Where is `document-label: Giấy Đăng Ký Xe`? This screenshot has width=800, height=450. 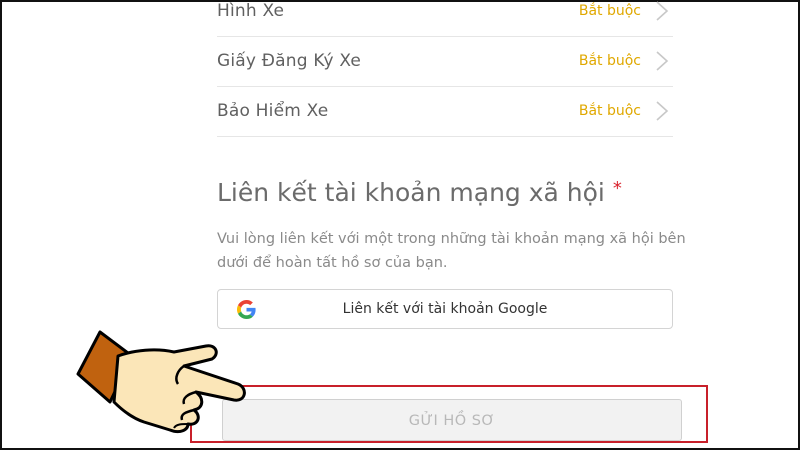 document-label: Giấy Đăng Ký Xe is located at coordinates (289, 61).